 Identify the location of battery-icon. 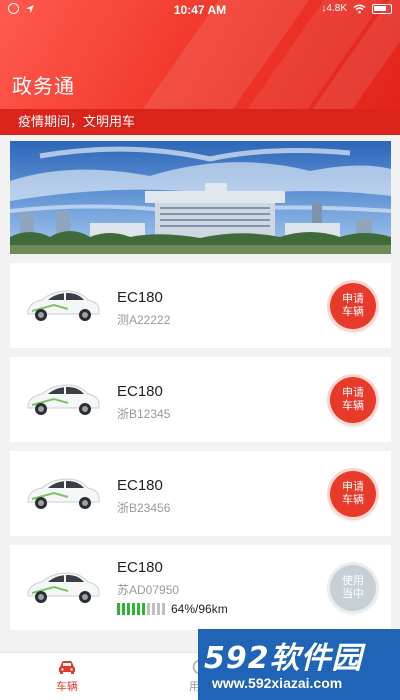
(382, 8).